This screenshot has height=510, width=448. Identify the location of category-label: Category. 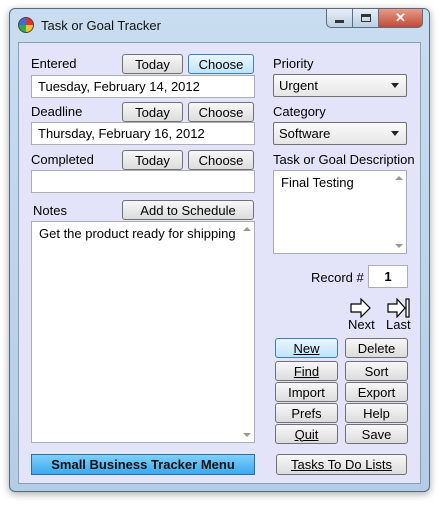
(299, 111).